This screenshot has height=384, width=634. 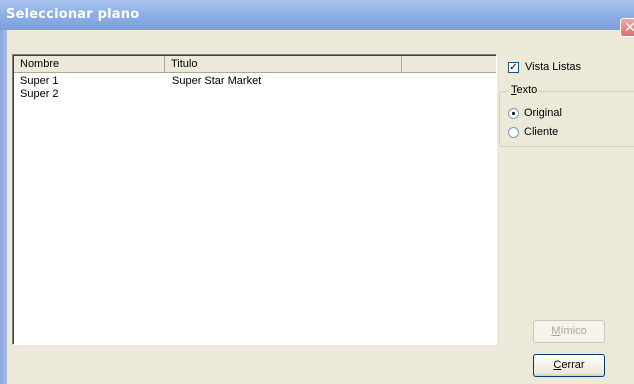 I want to click on window-title: Seleccionar plano, so click(x=73, y=14).